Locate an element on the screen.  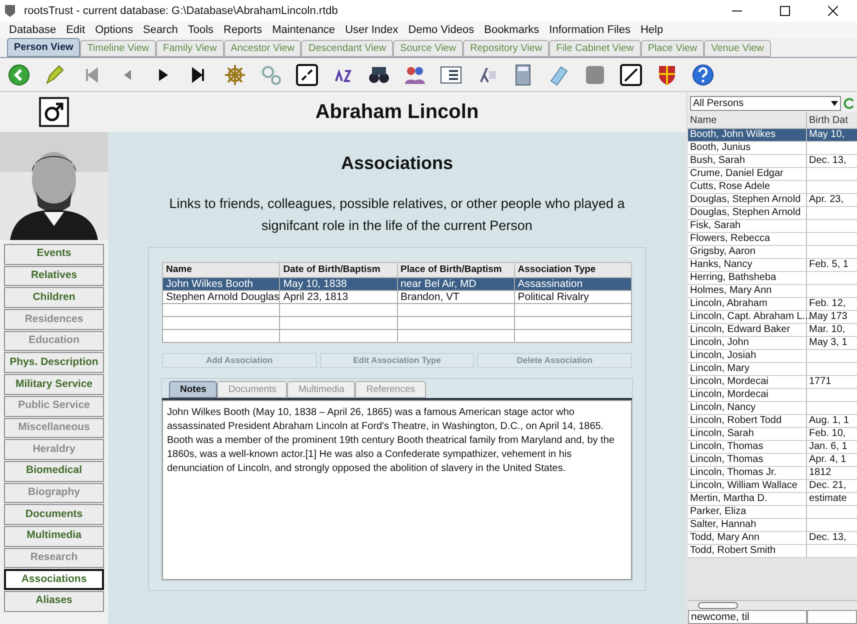
section-button: Multimedia is located at coordinates (54, 536).